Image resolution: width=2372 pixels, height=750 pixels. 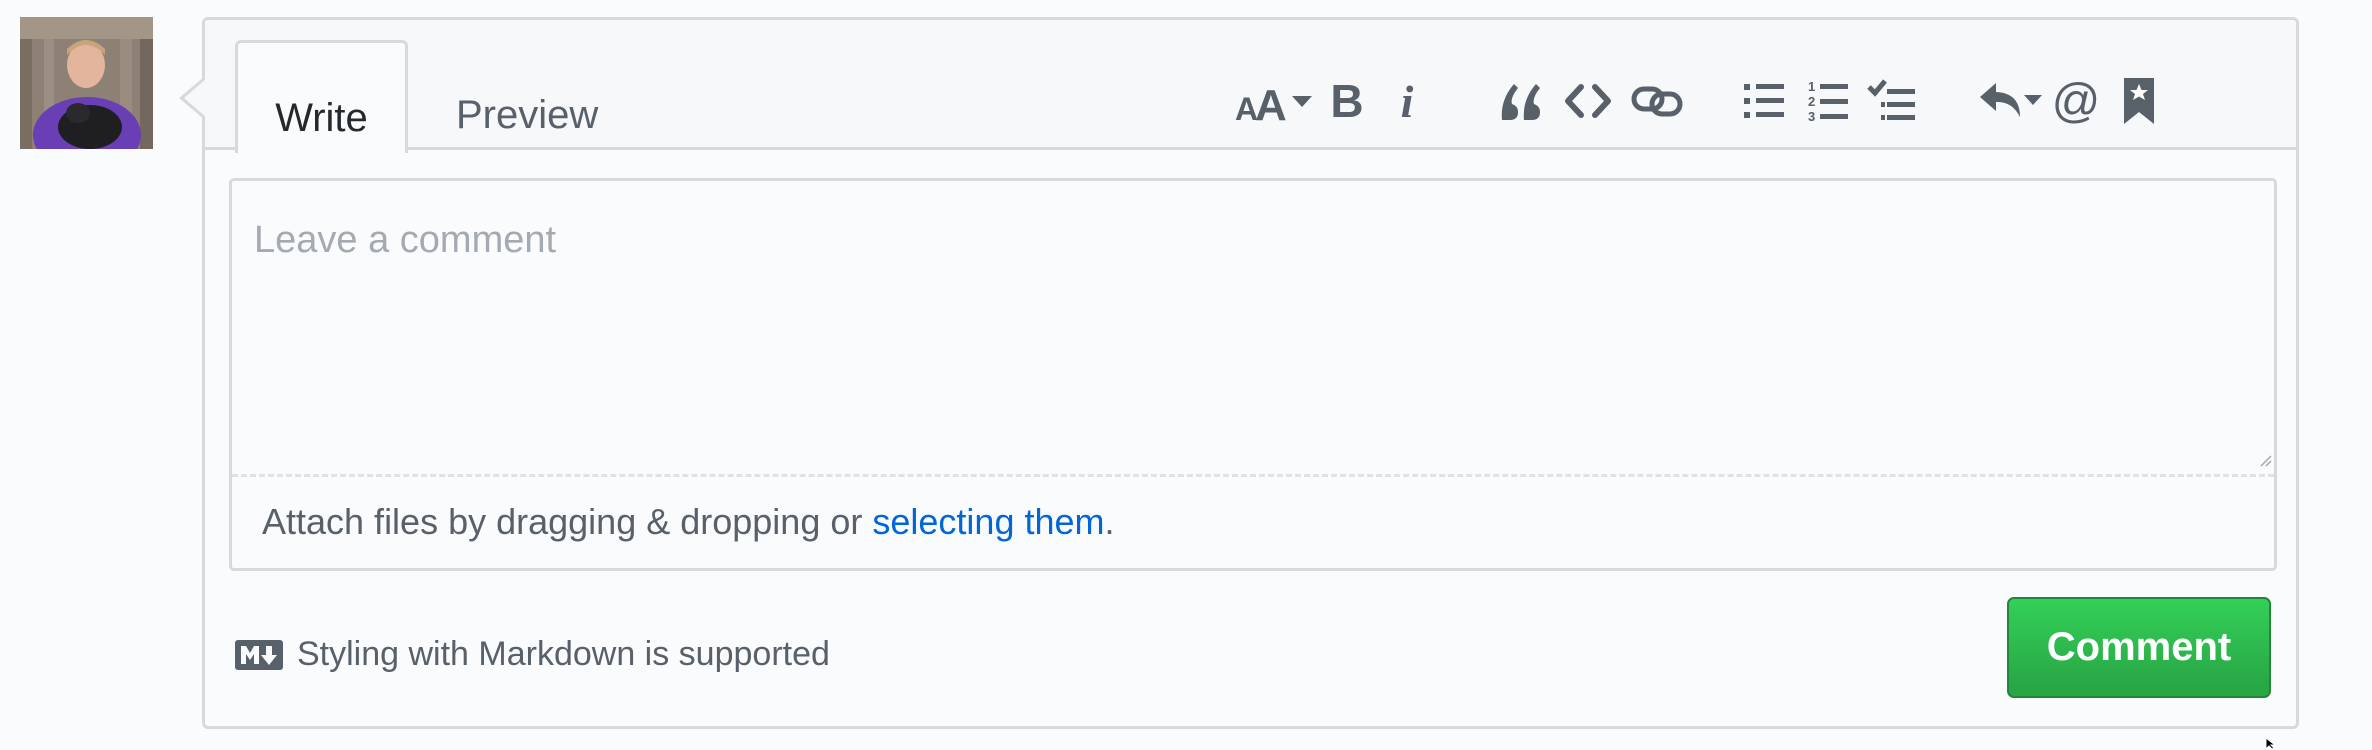 I want to click on text-size-icon: A A, so click(x=1275, y=101).